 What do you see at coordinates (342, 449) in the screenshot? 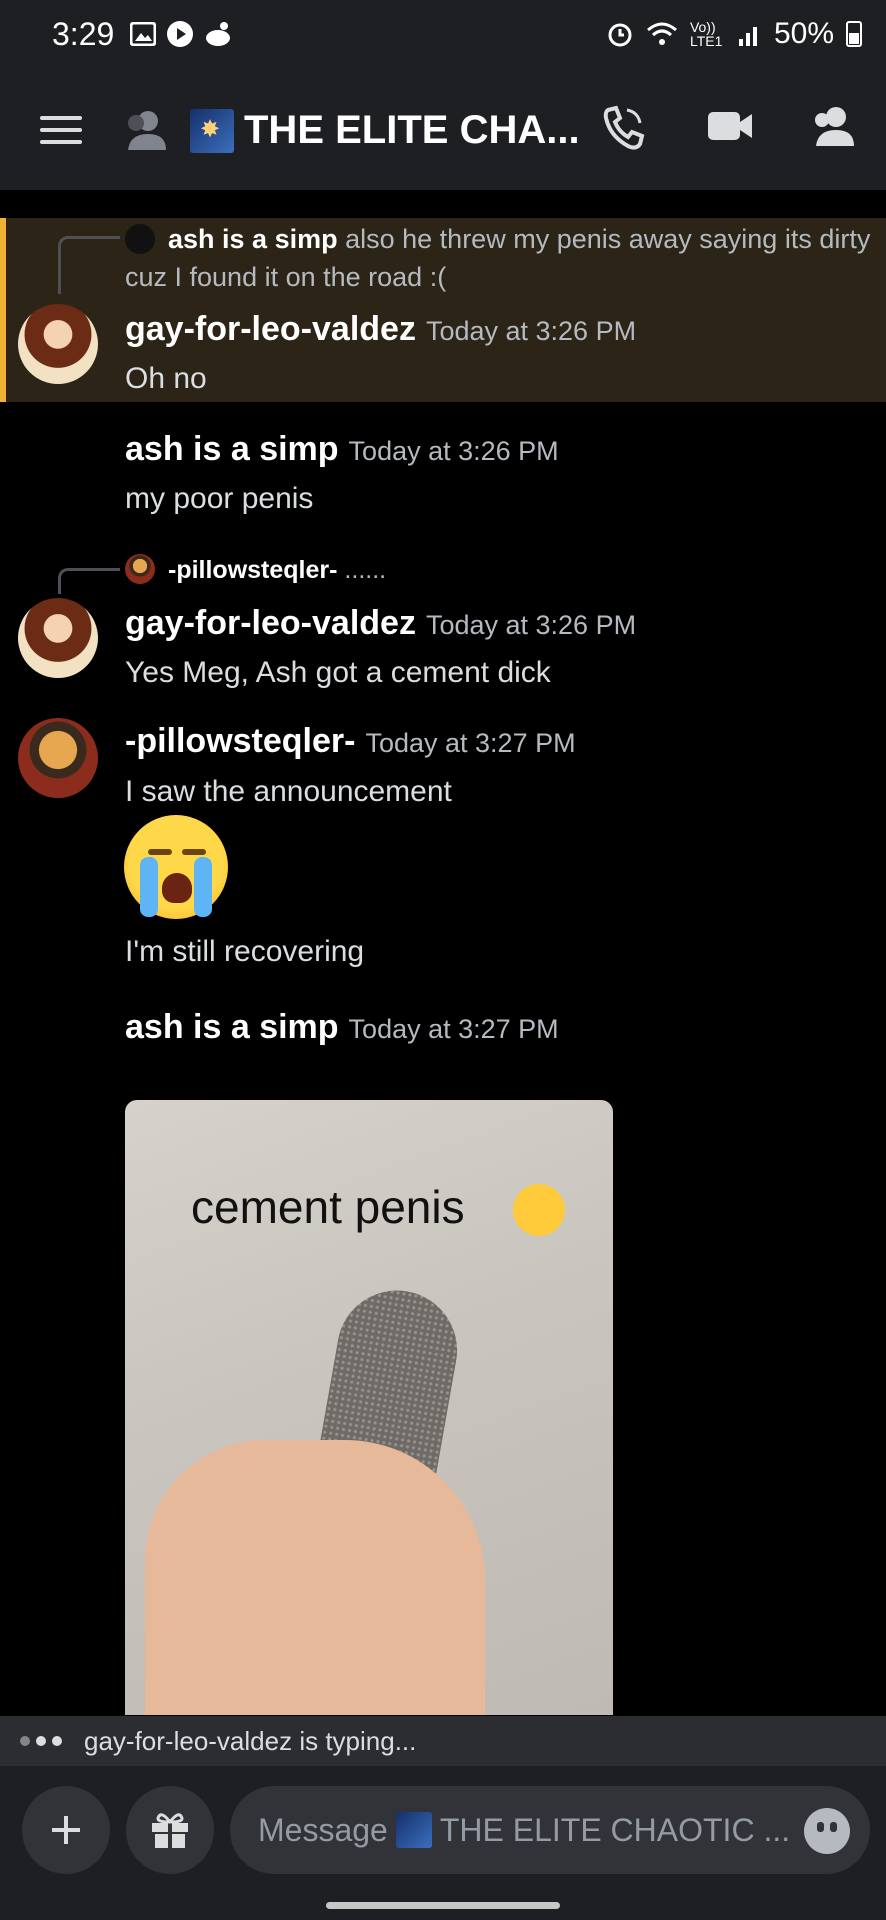
I see `message-author: ash is a simp Today at 3:26 PM` at bounding box center [342, 449].